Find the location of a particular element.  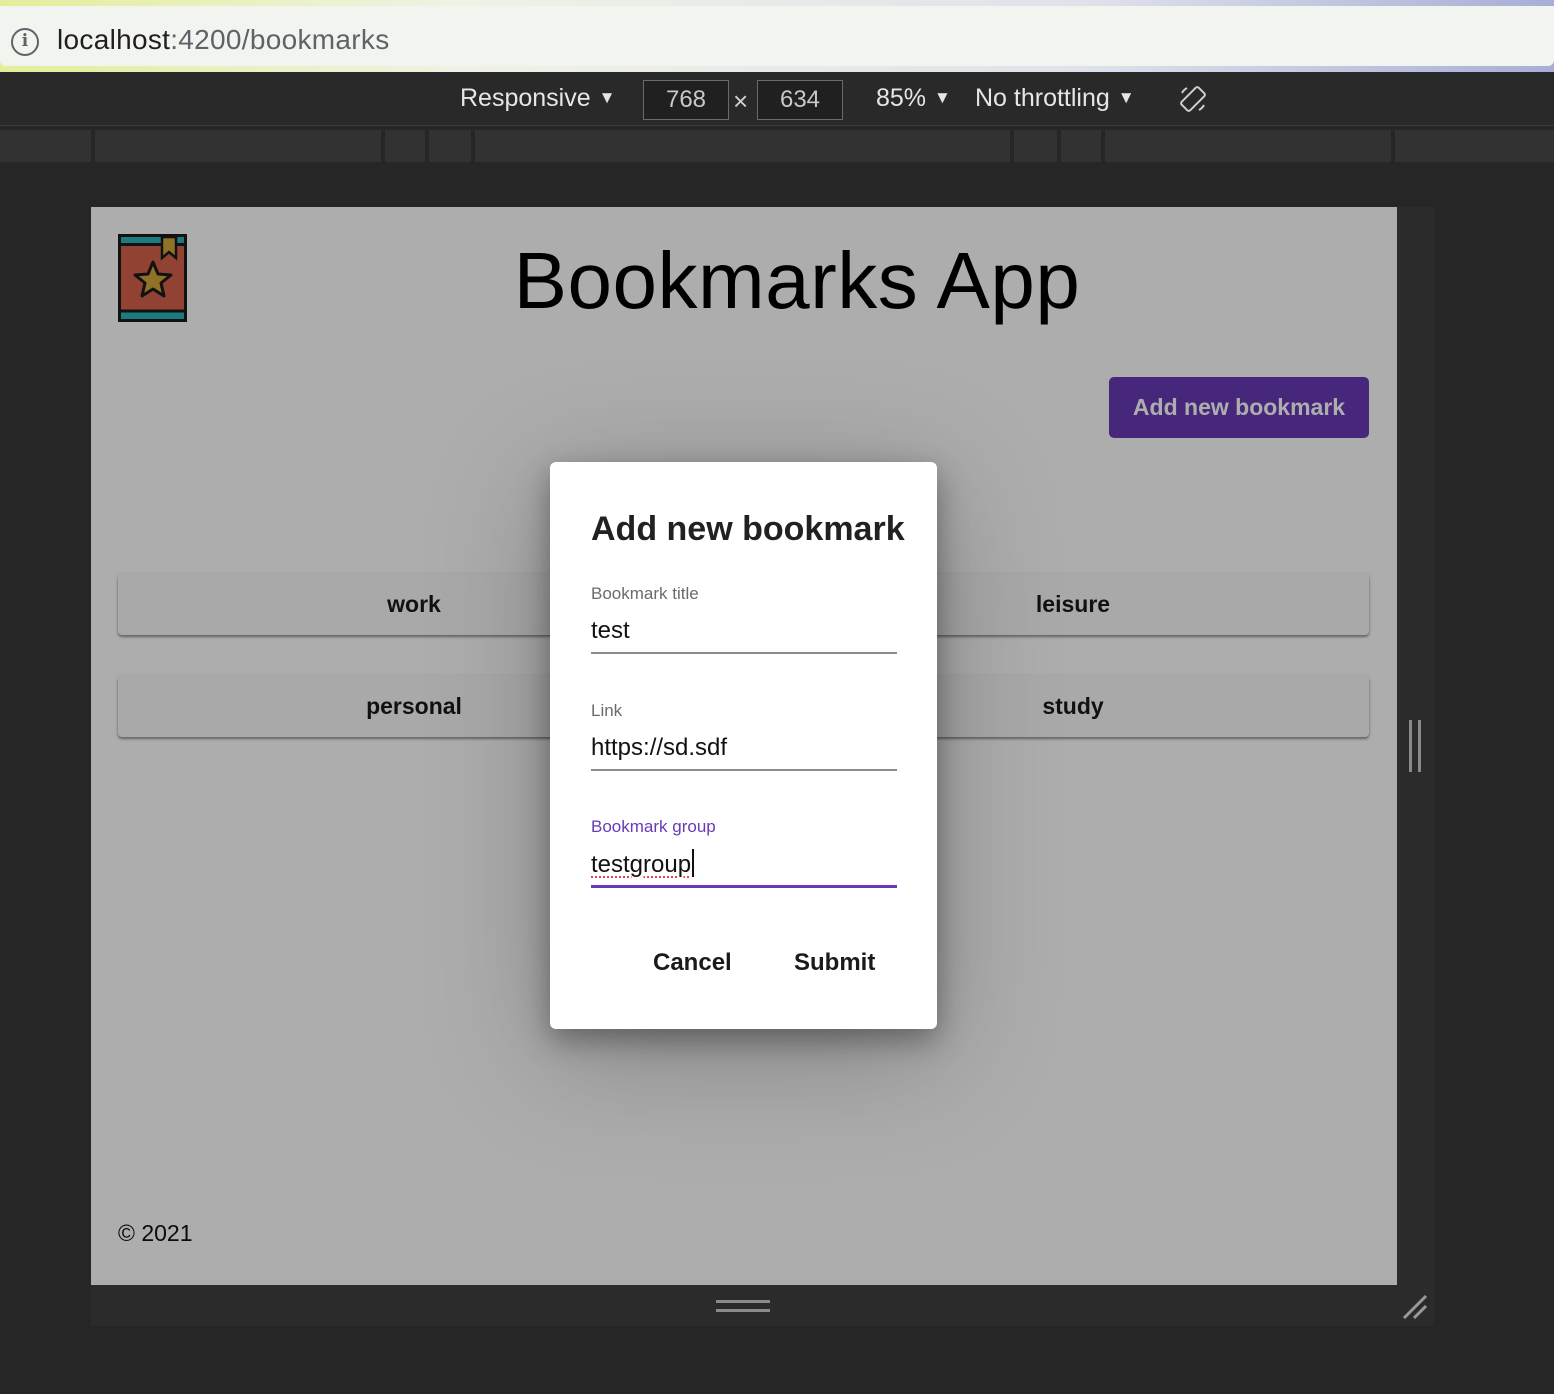

url-host: localhost is located at coordinates (114, 39).